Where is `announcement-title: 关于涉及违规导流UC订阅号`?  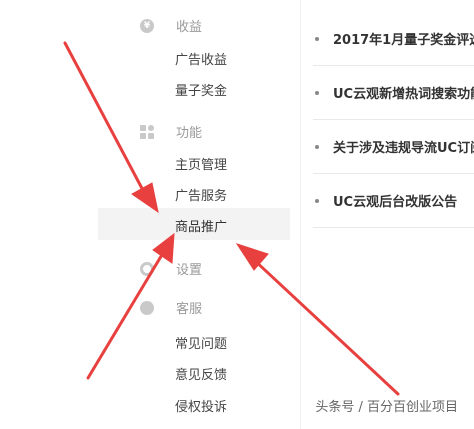
announcement-title: 关于涉及违规导流UC订阅号 is located at coordinates (403, 148).